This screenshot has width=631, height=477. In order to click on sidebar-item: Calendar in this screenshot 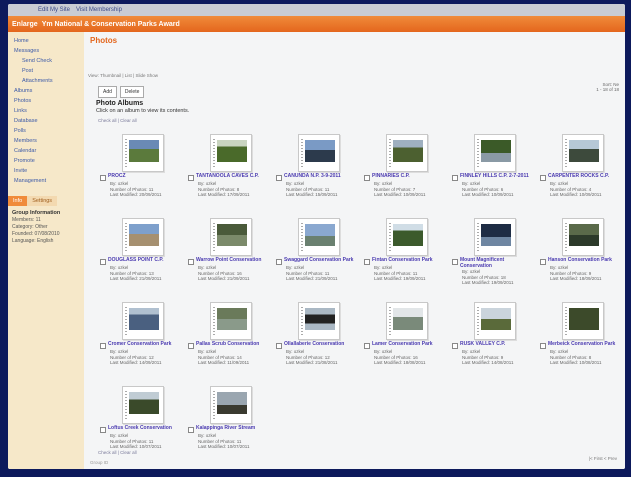, I will do `click(46, 151)`.